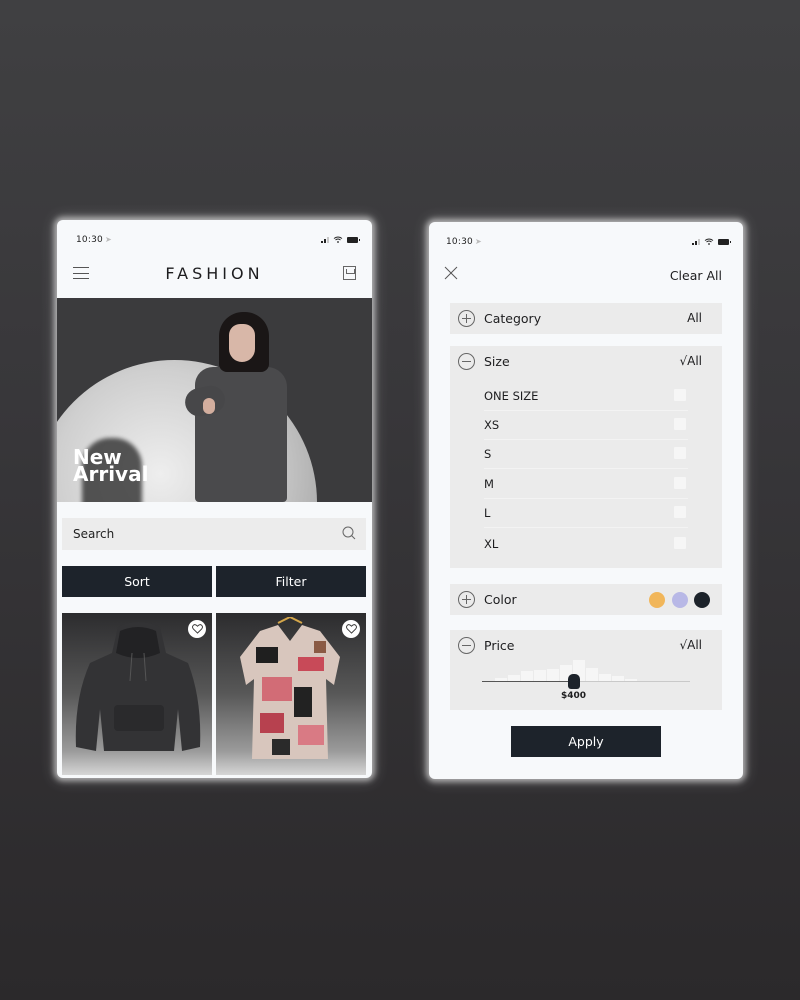 The height and width of the screenshot is (1000, 800). Describe the element at coordinates (528, 681) in the screenshot. I see `price-slider-fill` at that location.